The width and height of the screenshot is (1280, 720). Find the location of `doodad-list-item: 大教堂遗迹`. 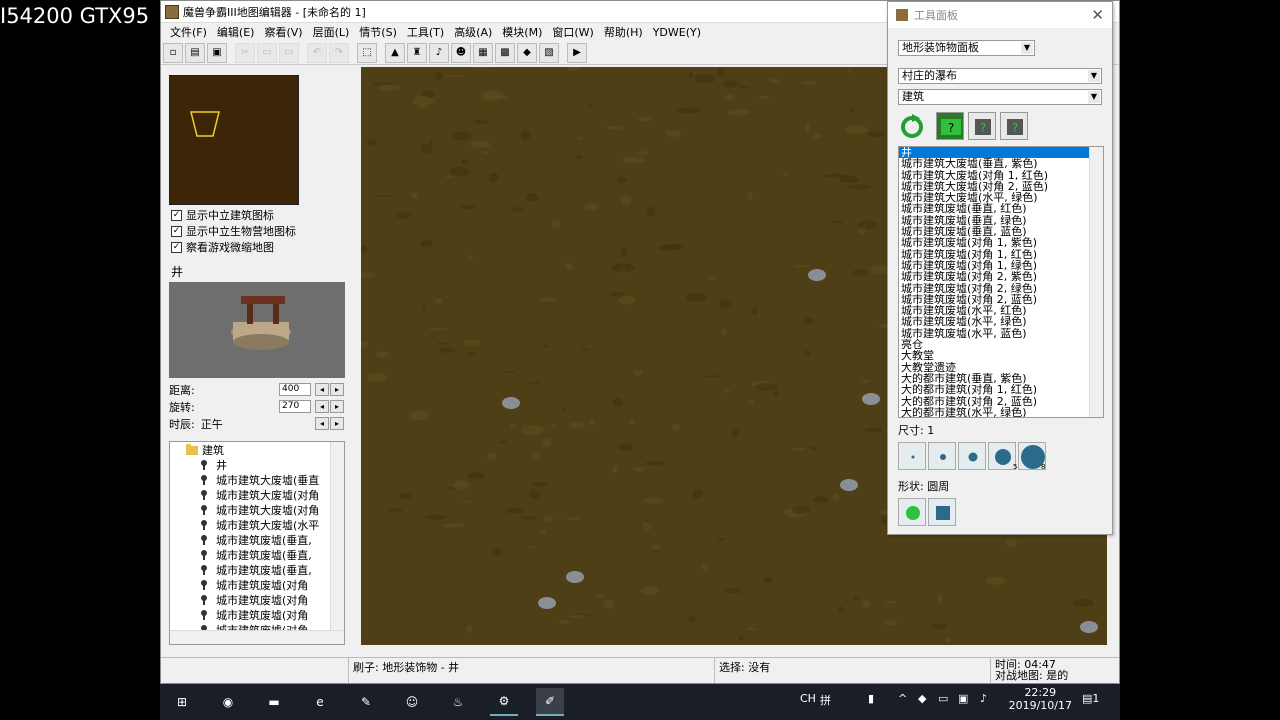

doodad-list-item: 大教堂遗迹 is located at coordinates (1001, 367).